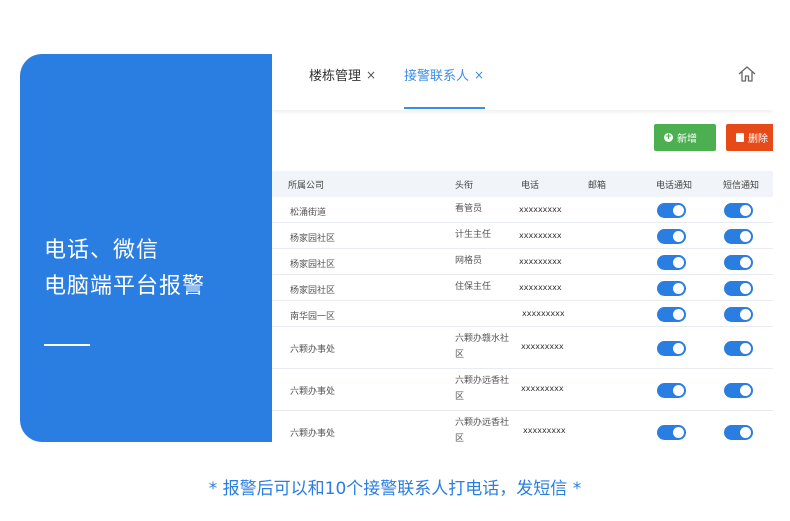 This screenshot has width=790, height=521. Describe the element at coordinates (530, 186) in the screenshot. I see `column-header-phone: 电话` at that location.